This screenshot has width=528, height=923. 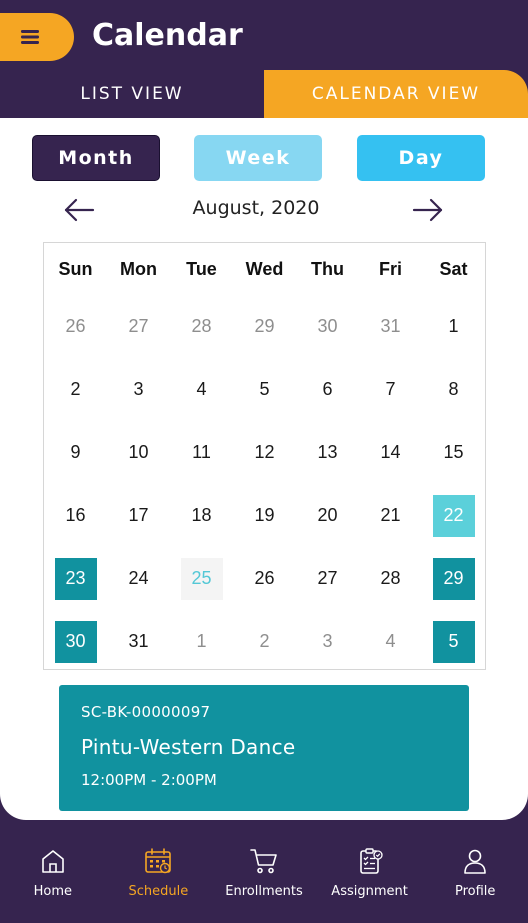 I want to click on day-cell: 11, so click(x=201, y=452).